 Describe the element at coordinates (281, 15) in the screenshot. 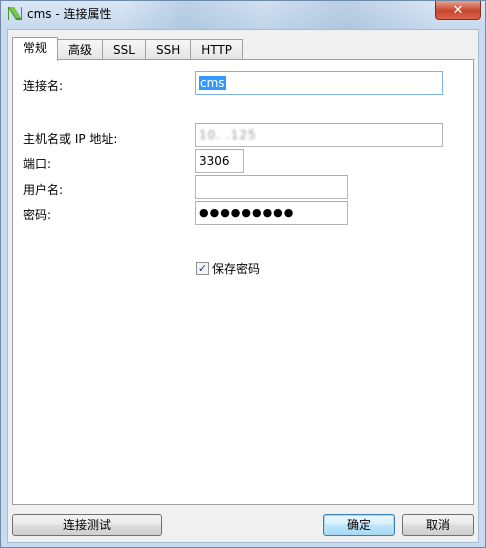

I see `title-bar-background` at that location.